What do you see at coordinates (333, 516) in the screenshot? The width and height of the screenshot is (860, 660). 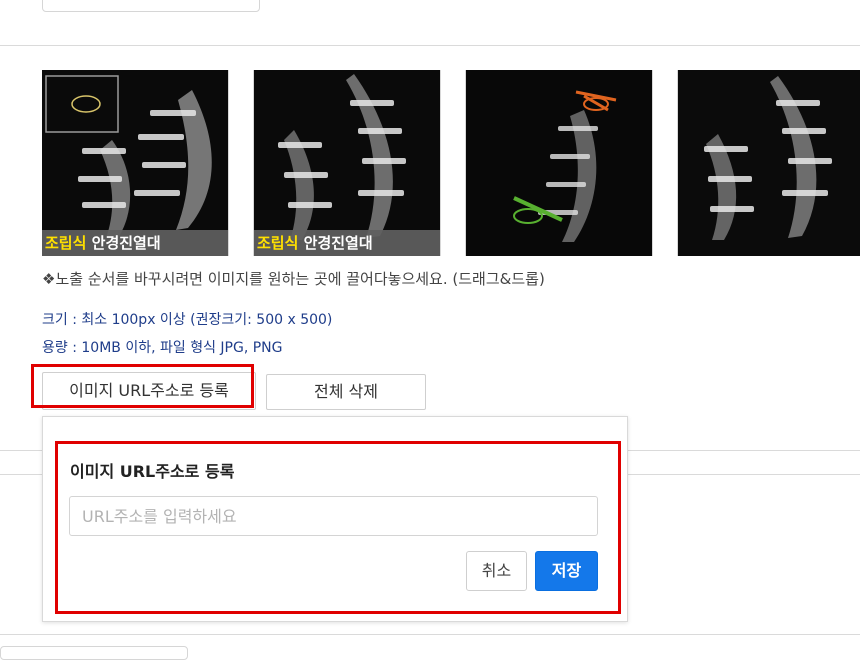 I see `url-input` at bounding box center [333, 516].